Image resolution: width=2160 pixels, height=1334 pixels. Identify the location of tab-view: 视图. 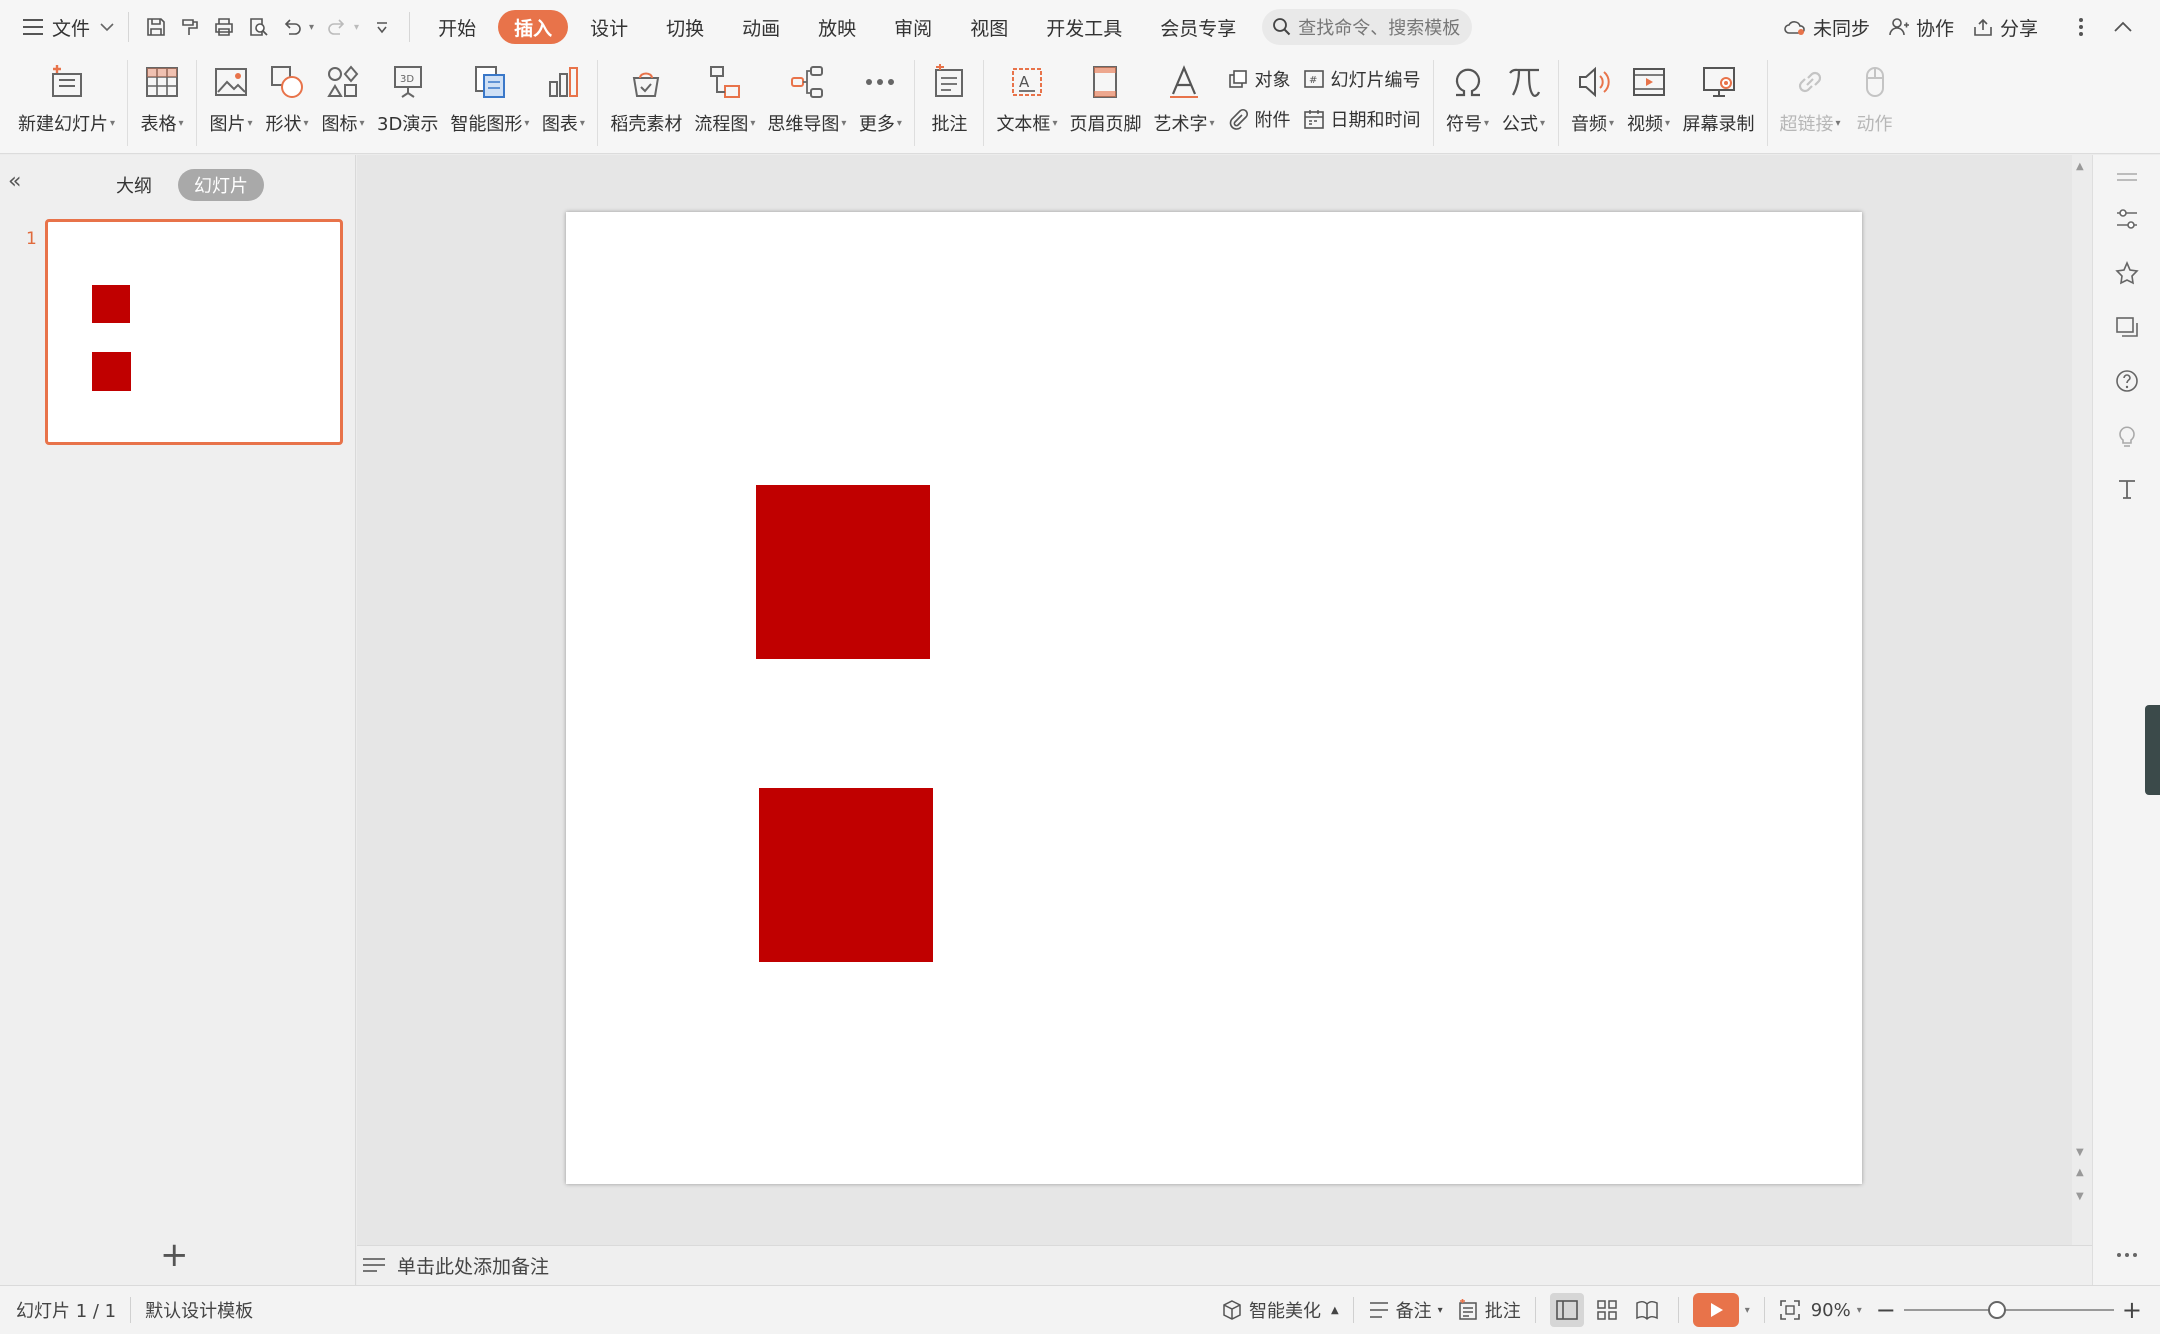
(989, 27).